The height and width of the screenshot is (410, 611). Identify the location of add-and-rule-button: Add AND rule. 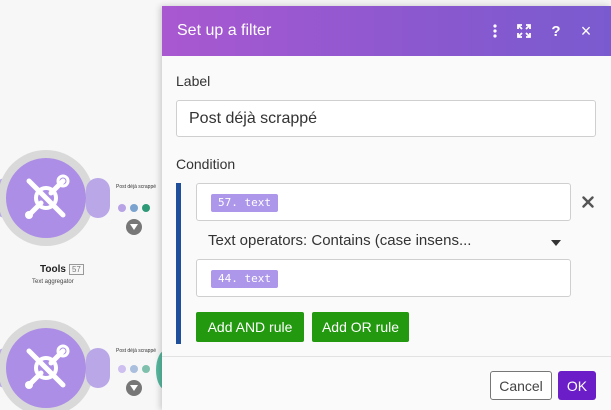
(250, 327).